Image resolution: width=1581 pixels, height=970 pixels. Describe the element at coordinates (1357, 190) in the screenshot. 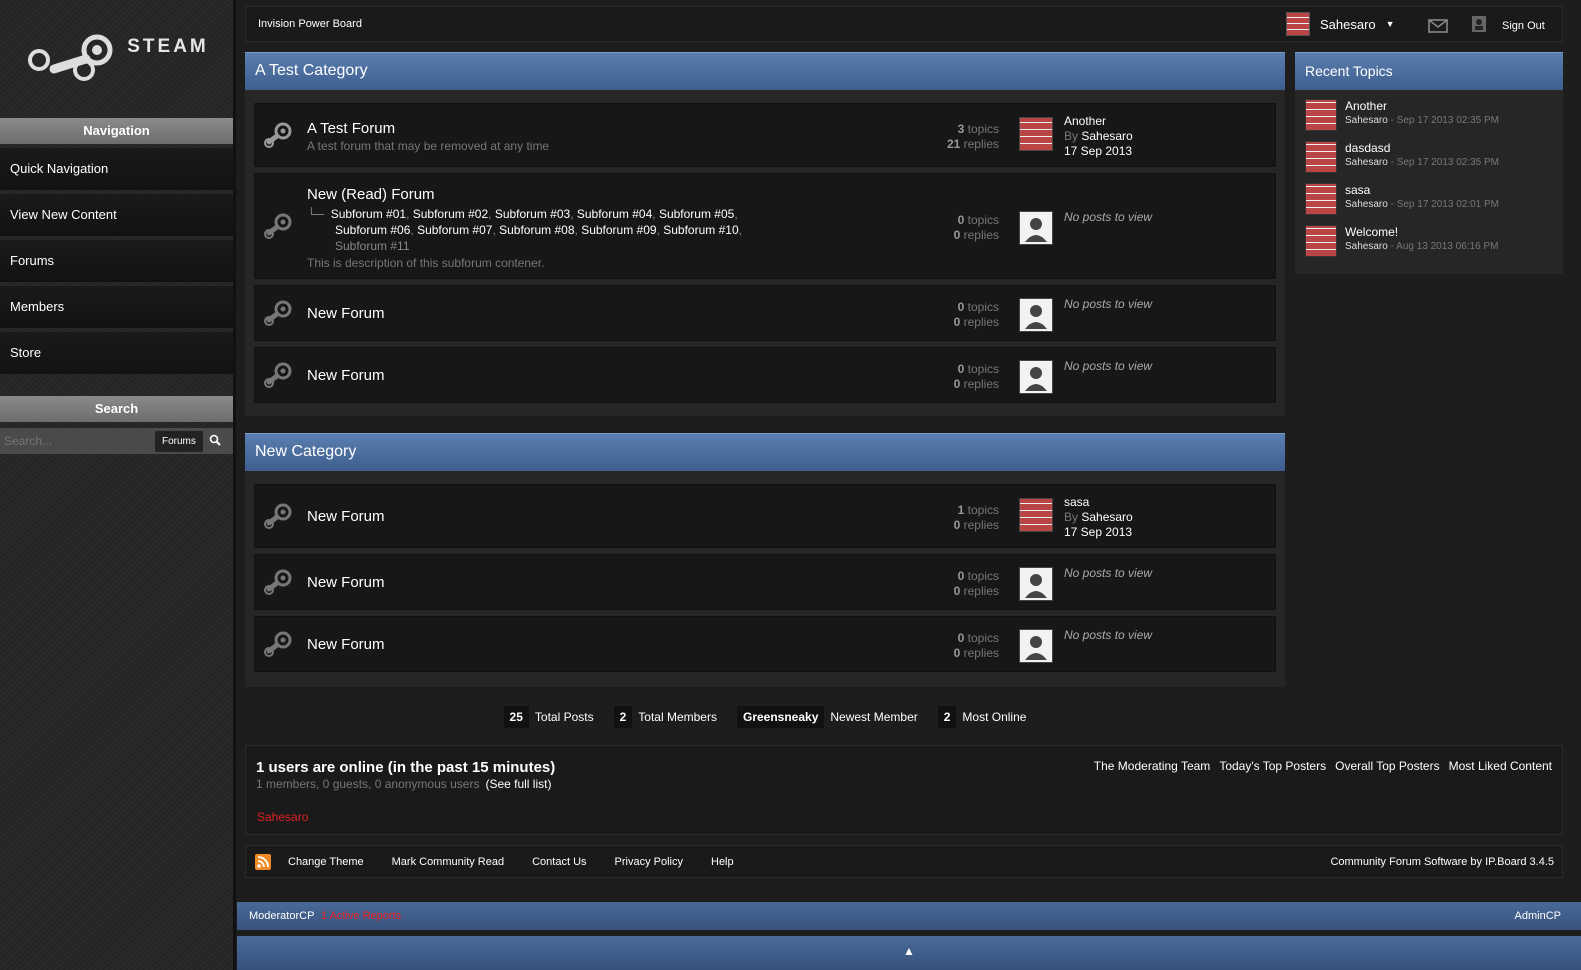

I see `recent-topic-title: sasa` at that location.